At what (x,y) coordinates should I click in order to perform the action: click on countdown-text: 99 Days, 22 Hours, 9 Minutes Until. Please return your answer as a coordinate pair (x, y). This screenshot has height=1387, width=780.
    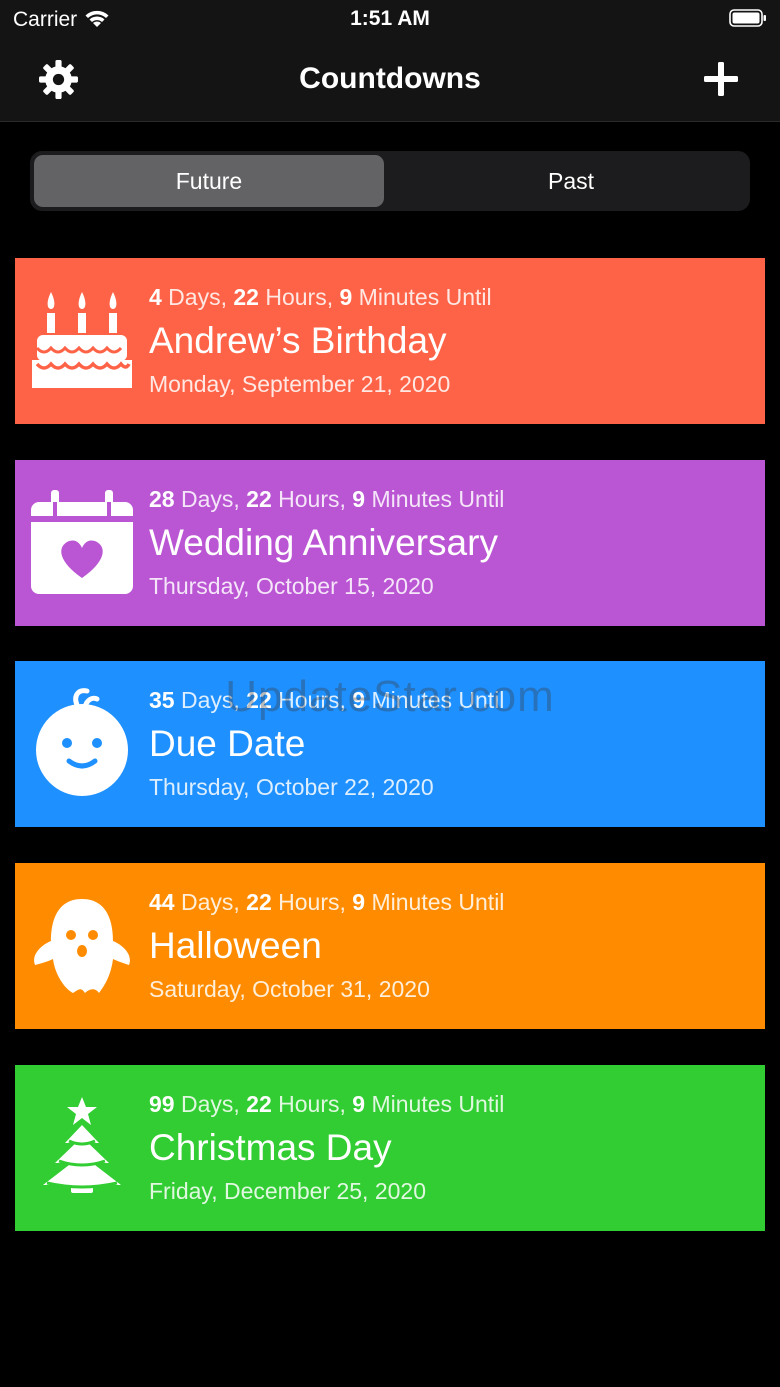
    Looking at the image, I should click on (327, 1104).